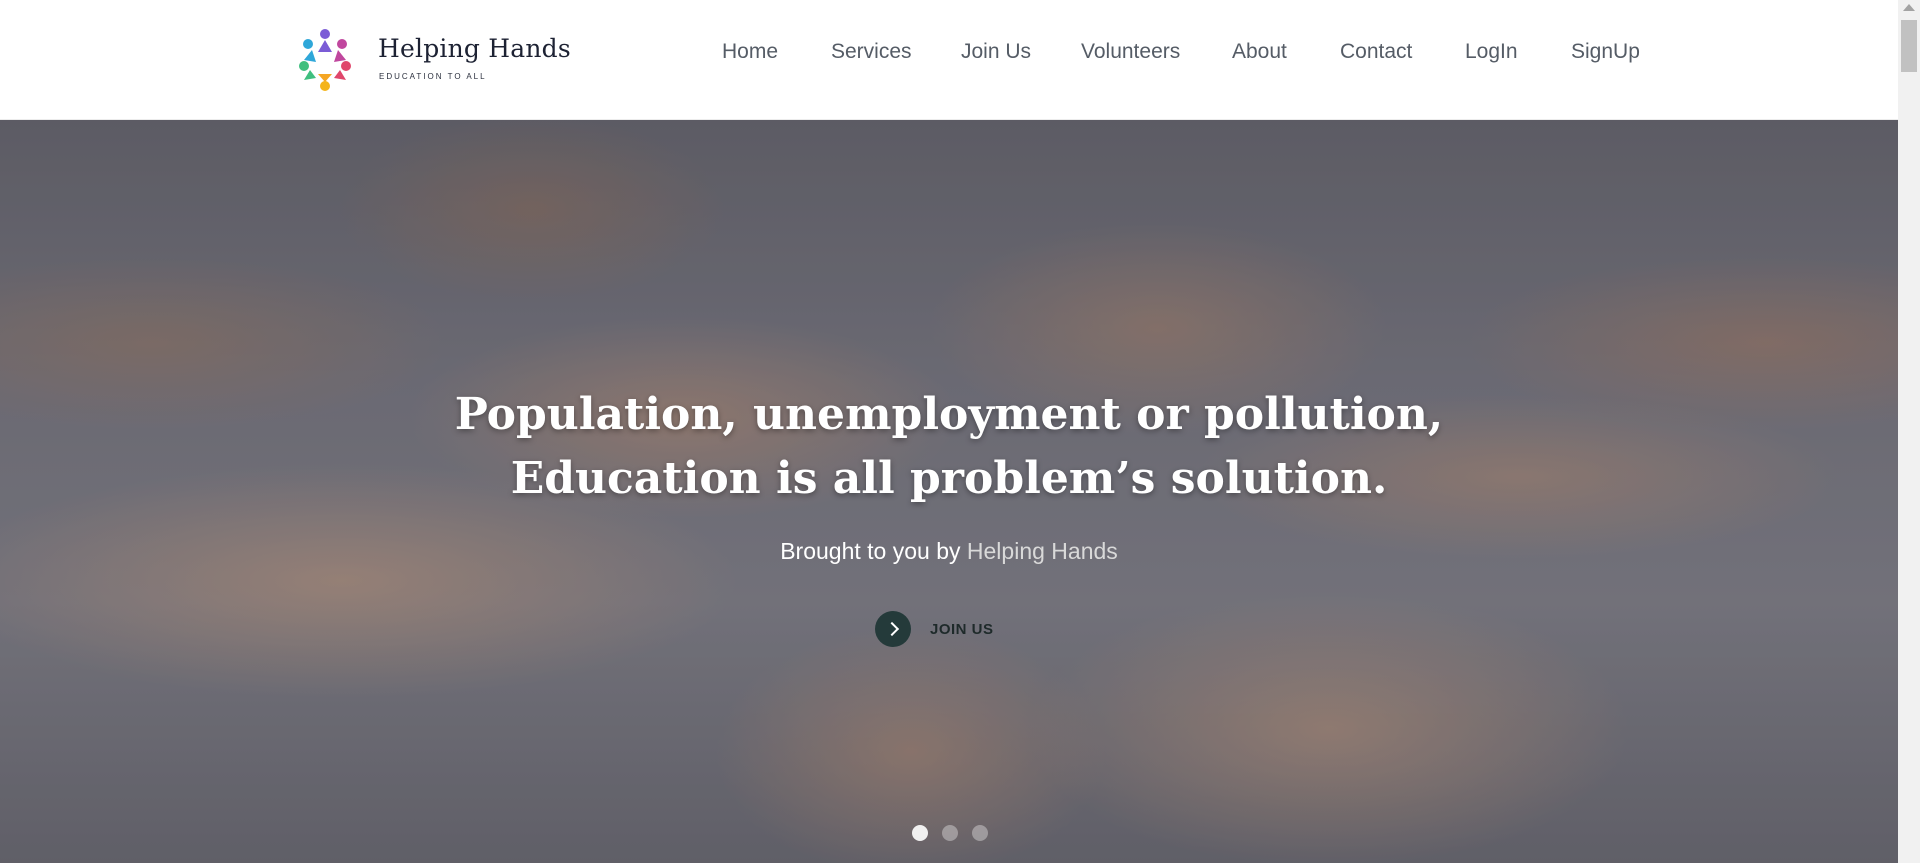 The image size is (1920, 863). I want to click on scroll-up-arrow-icon, so click(1909, 7).